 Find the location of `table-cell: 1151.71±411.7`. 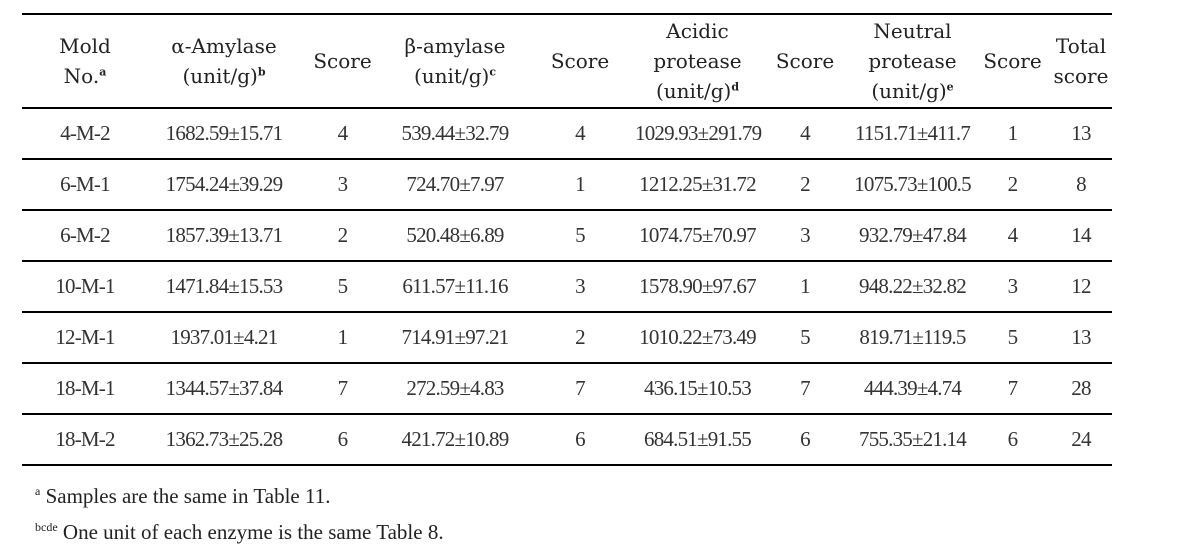

table-cell: 1151.71±411.7 is located at coordinates (912, 133).